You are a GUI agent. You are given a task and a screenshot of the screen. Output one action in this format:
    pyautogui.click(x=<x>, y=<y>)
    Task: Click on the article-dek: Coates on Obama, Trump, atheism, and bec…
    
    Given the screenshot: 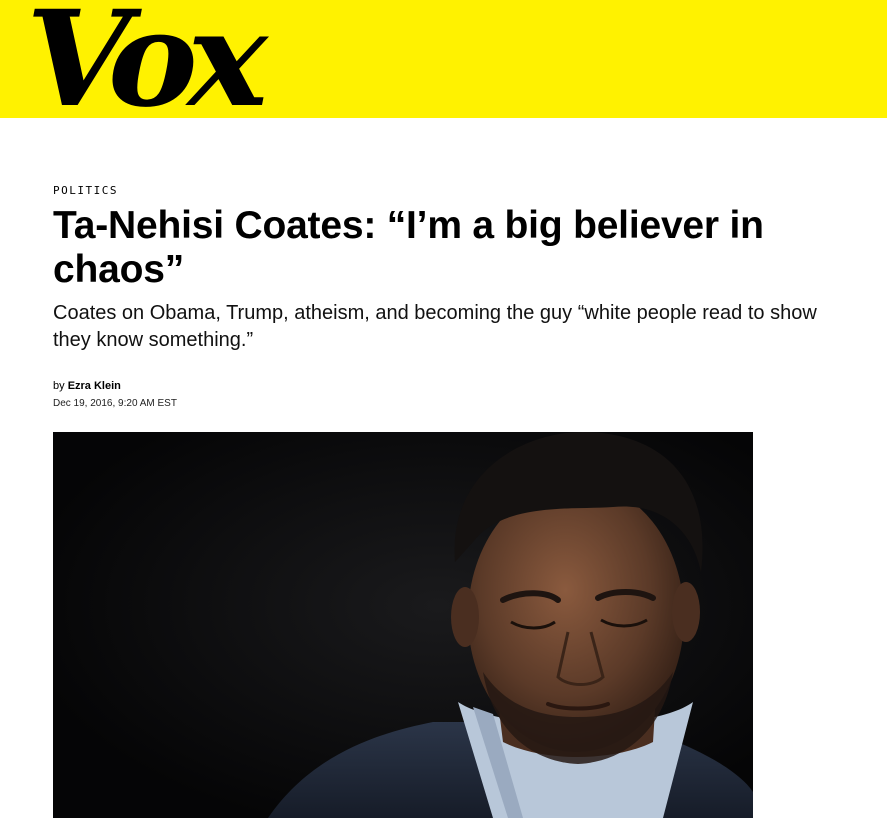 What is the action you would take?
    pyautogui.click(x=435, y=326)
    